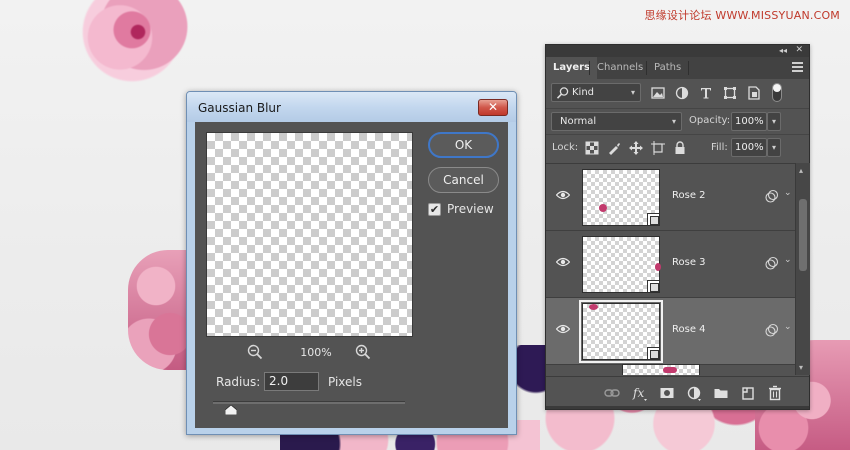  What do you see at coordinates (661, 369) in the screenshot?
I see `layer-thumbnail-partial` at bounding box center [661, 369].